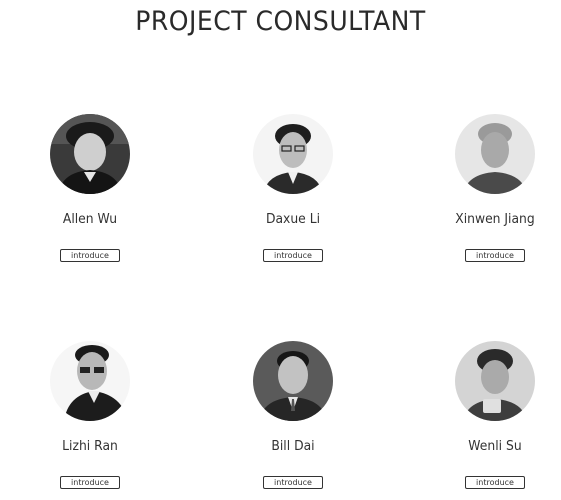 This screenshot has width=561, height=500. I want to click on consultant-name: Allen Wu, so click(90, 219).